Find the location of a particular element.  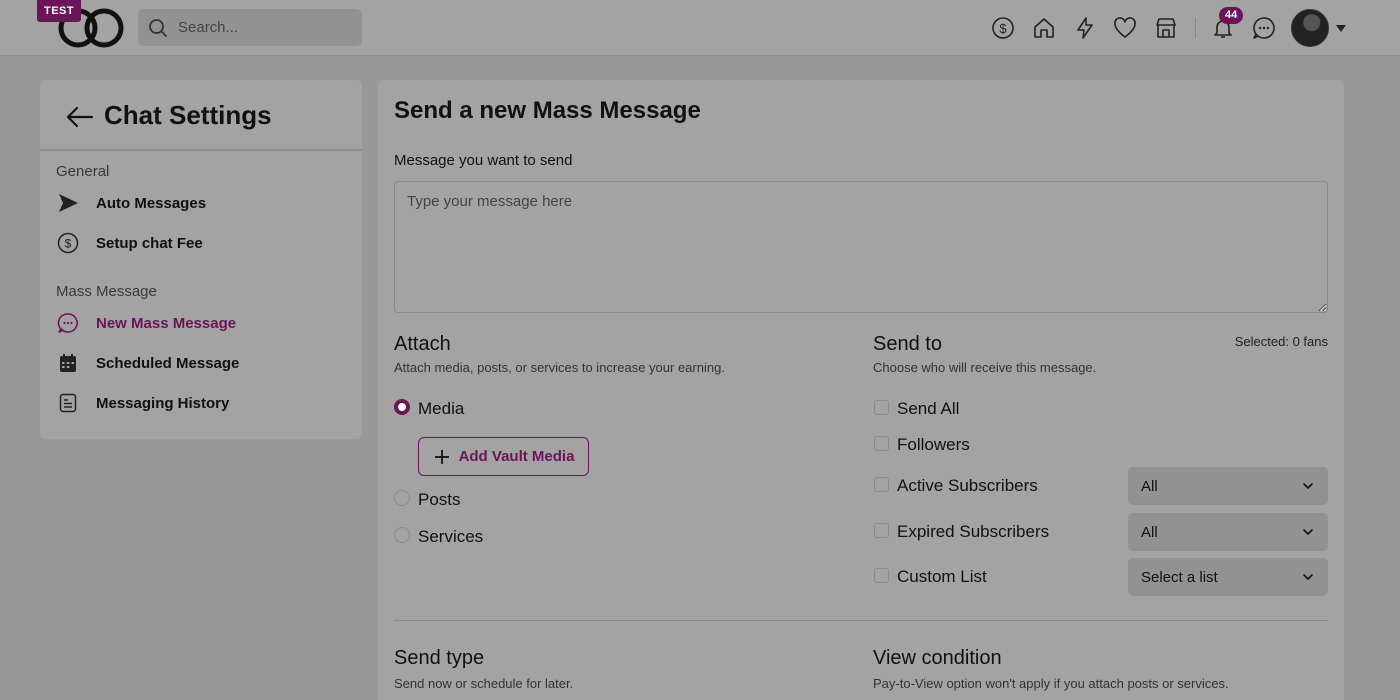

section-label-general: General is located at coordinates (83, 171).